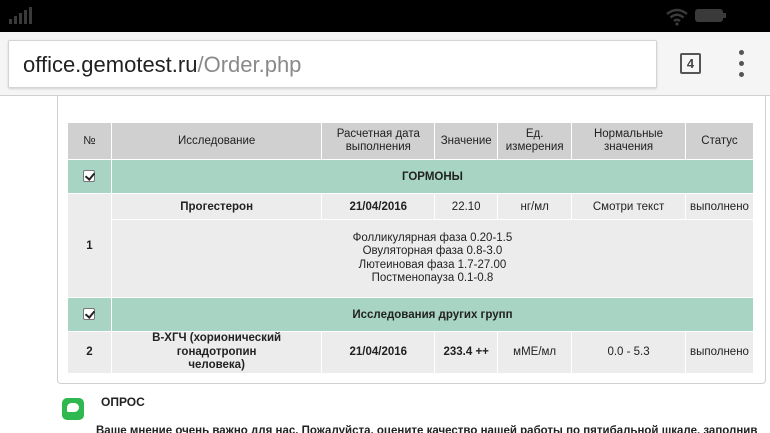 This screenshot has height=433, width=770. What do you see at coordinates (432, 251) in the screenshot?
I see `note-line: Овуляторная фаза 0.8-3.0` at bounding box center [432, 251].